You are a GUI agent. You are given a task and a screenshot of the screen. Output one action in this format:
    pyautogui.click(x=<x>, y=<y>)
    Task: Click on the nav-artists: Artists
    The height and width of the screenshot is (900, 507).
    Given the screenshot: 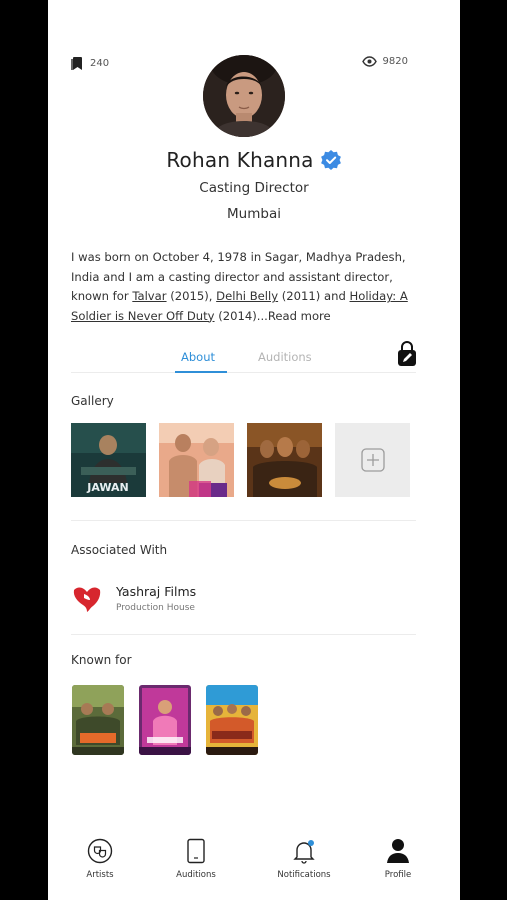 What is the action you would take?
    pyautogui.click(x=100, y=859)
    